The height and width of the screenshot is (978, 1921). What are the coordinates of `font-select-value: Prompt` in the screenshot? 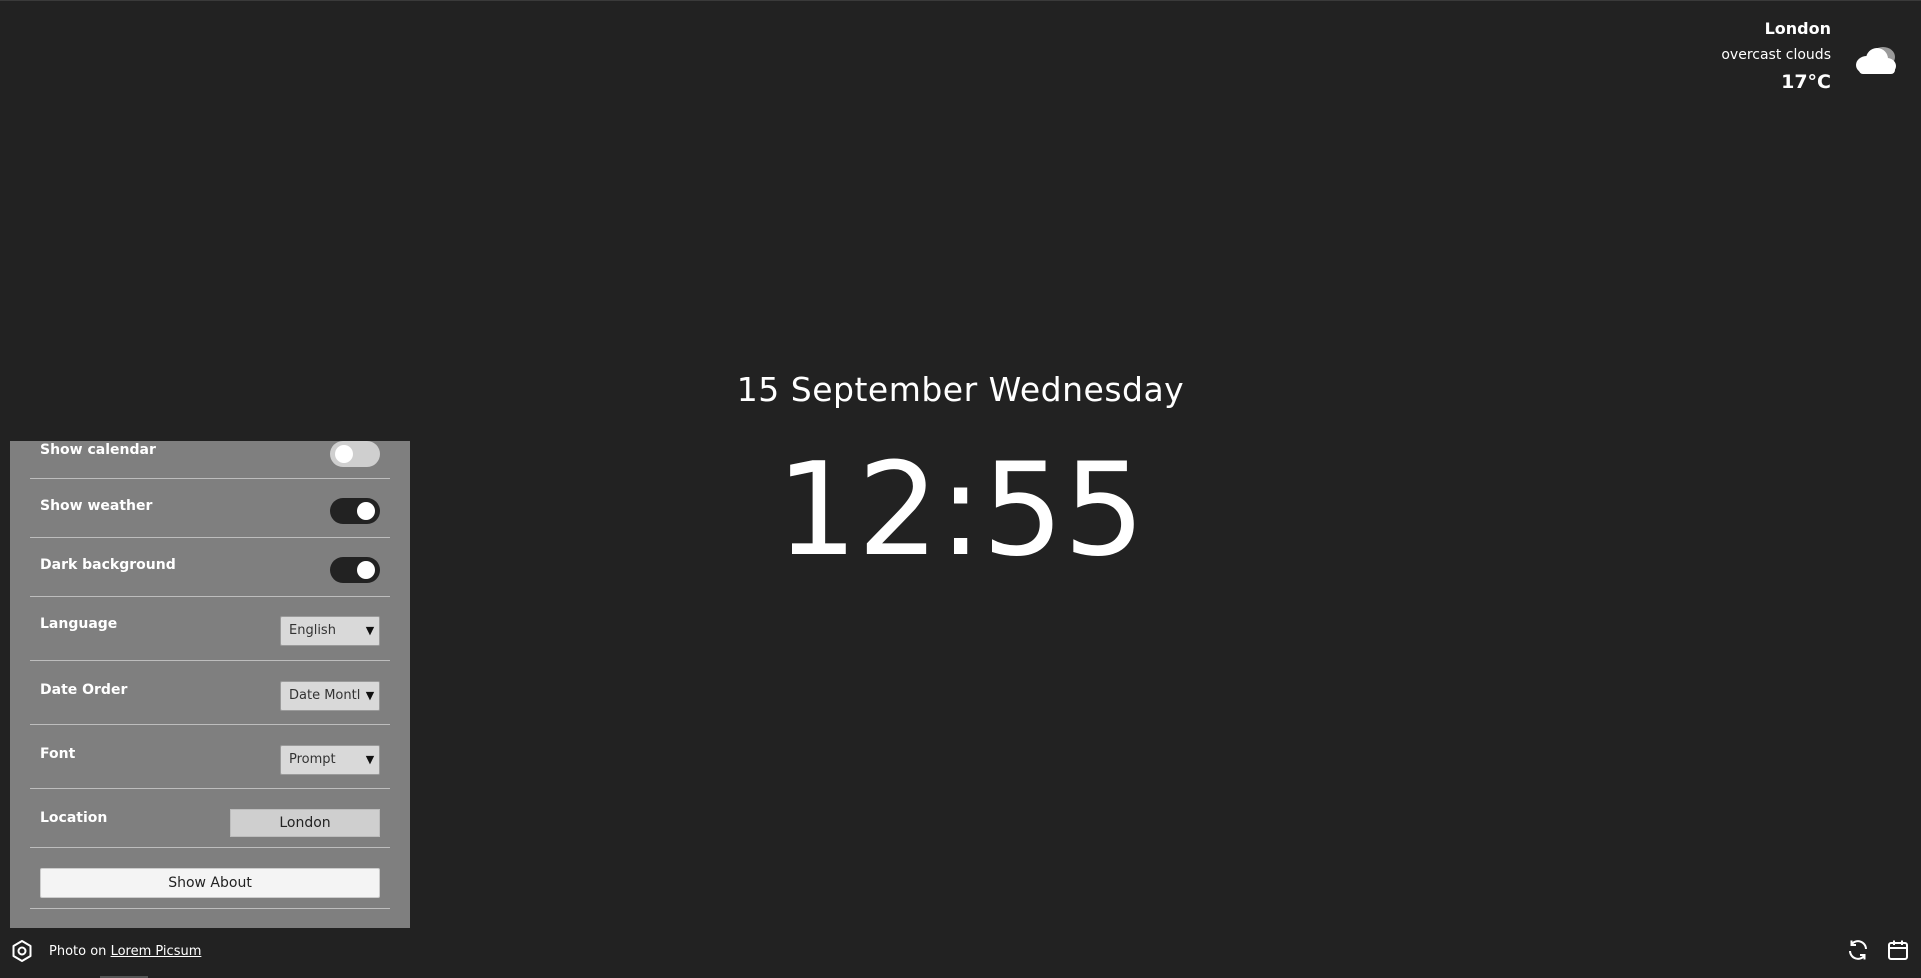 It's located at (312, 759).